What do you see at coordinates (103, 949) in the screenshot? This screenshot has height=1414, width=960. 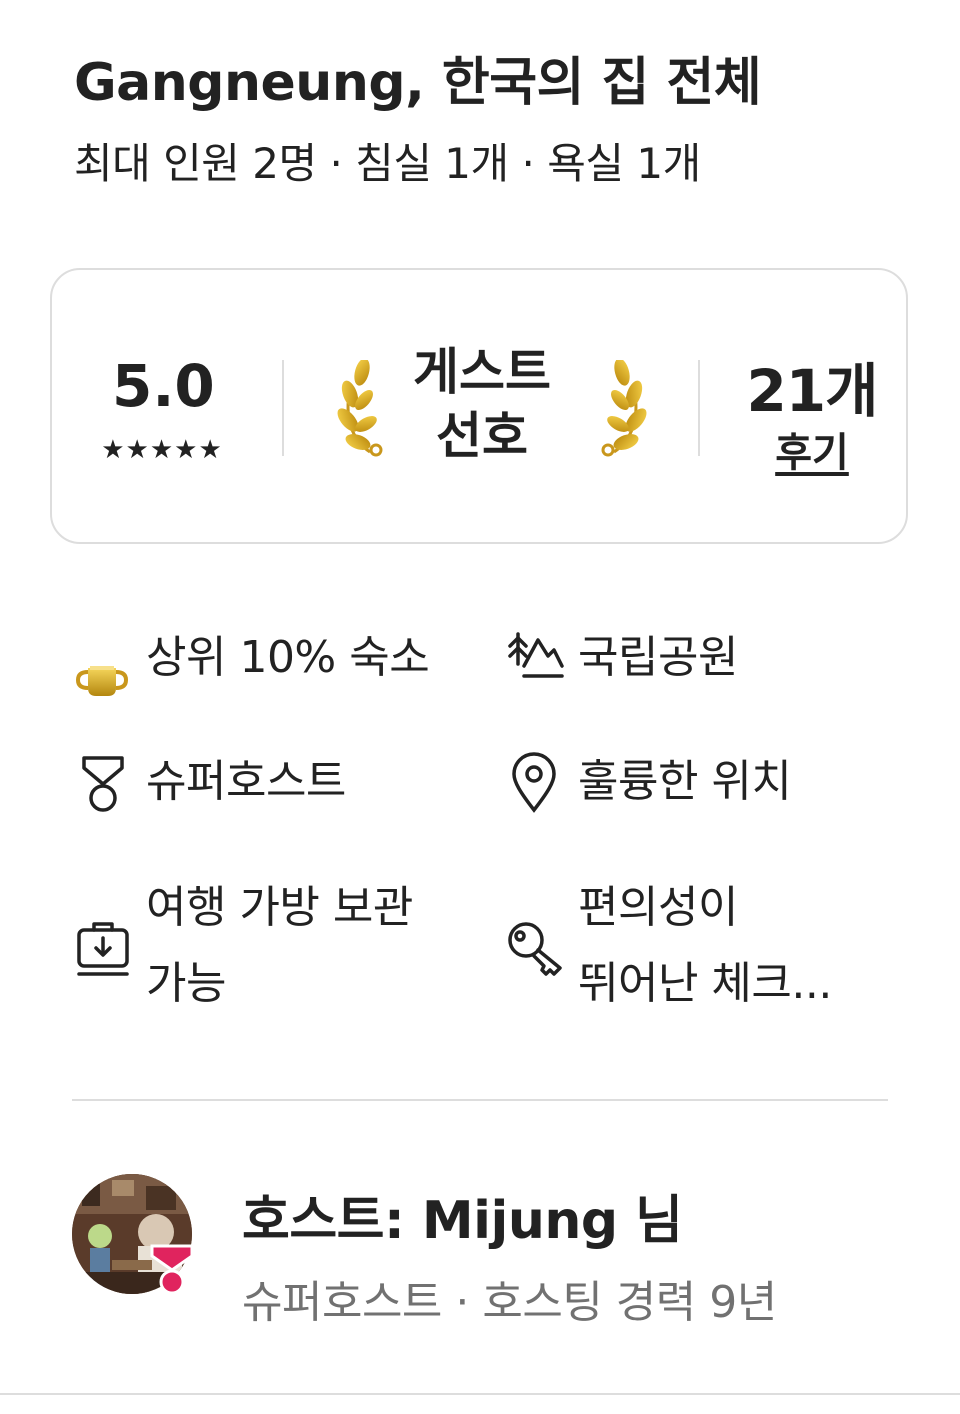 I see `luggage-storage-icon` at bounding box center [103, 949].